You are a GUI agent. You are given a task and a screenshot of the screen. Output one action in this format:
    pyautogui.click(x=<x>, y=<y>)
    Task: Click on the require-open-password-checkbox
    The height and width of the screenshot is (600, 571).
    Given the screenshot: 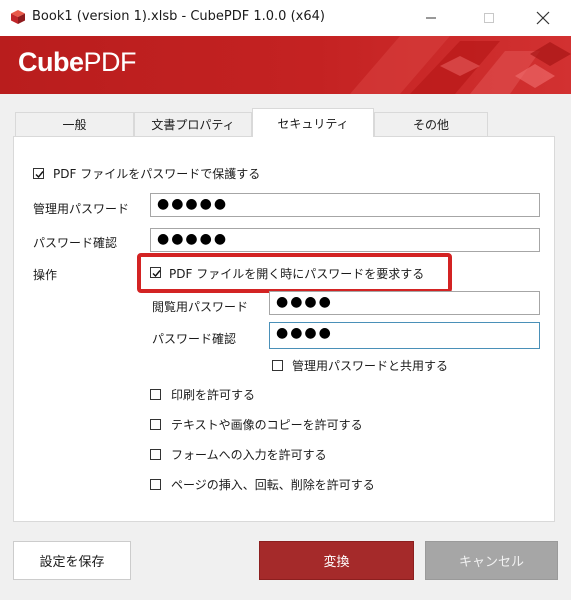 What is the action you would take?
    pyautogui.click(x=155, y=272)
    